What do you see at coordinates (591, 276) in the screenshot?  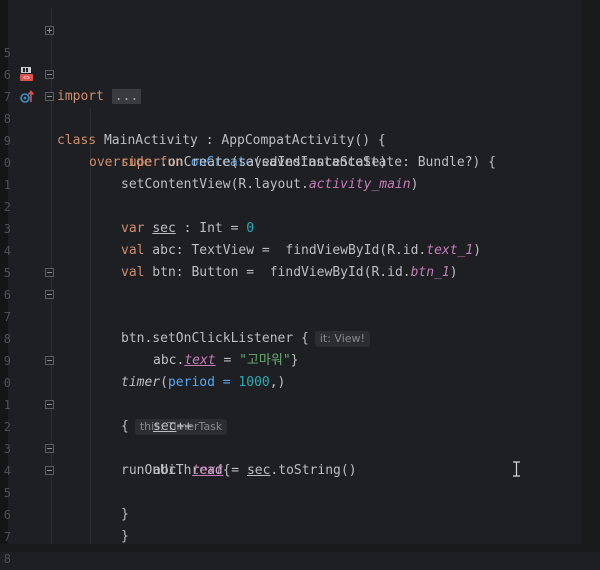 I see `editor-scrollbar` at bounding box center [591, 276].